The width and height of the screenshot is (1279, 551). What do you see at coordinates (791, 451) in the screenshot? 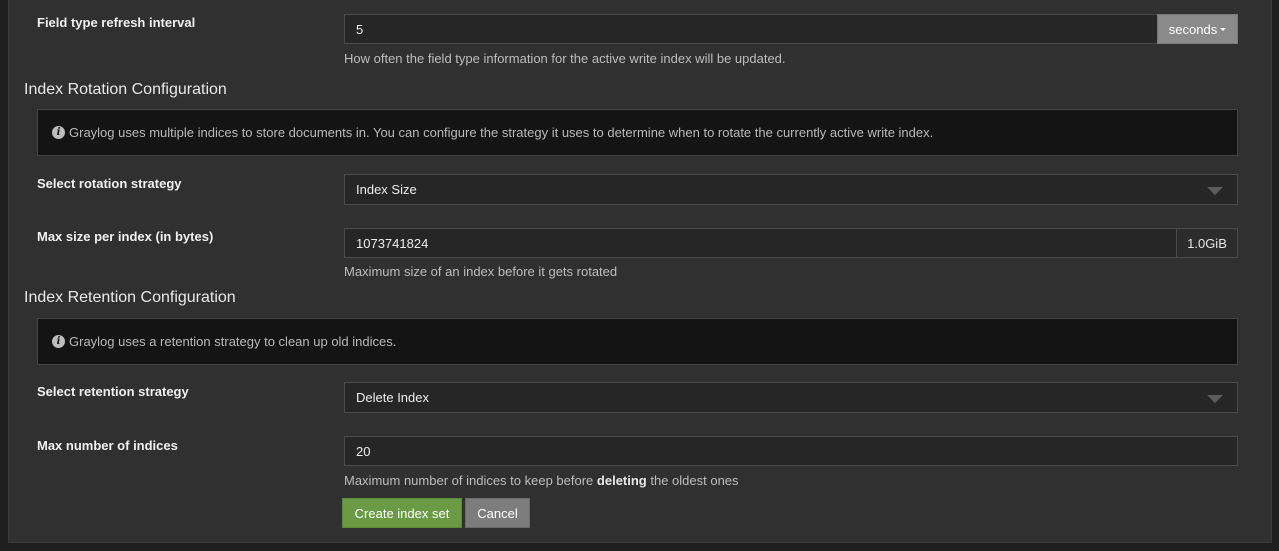
I see `max-indices-input: 20` at bounding box center [791, 451].